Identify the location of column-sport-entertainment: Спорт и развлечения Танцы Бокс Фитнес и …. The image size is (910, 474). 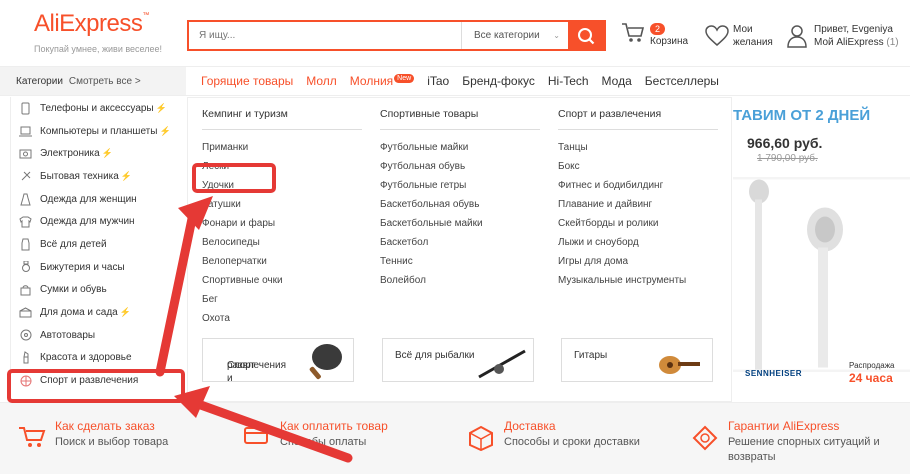
(638, 199).